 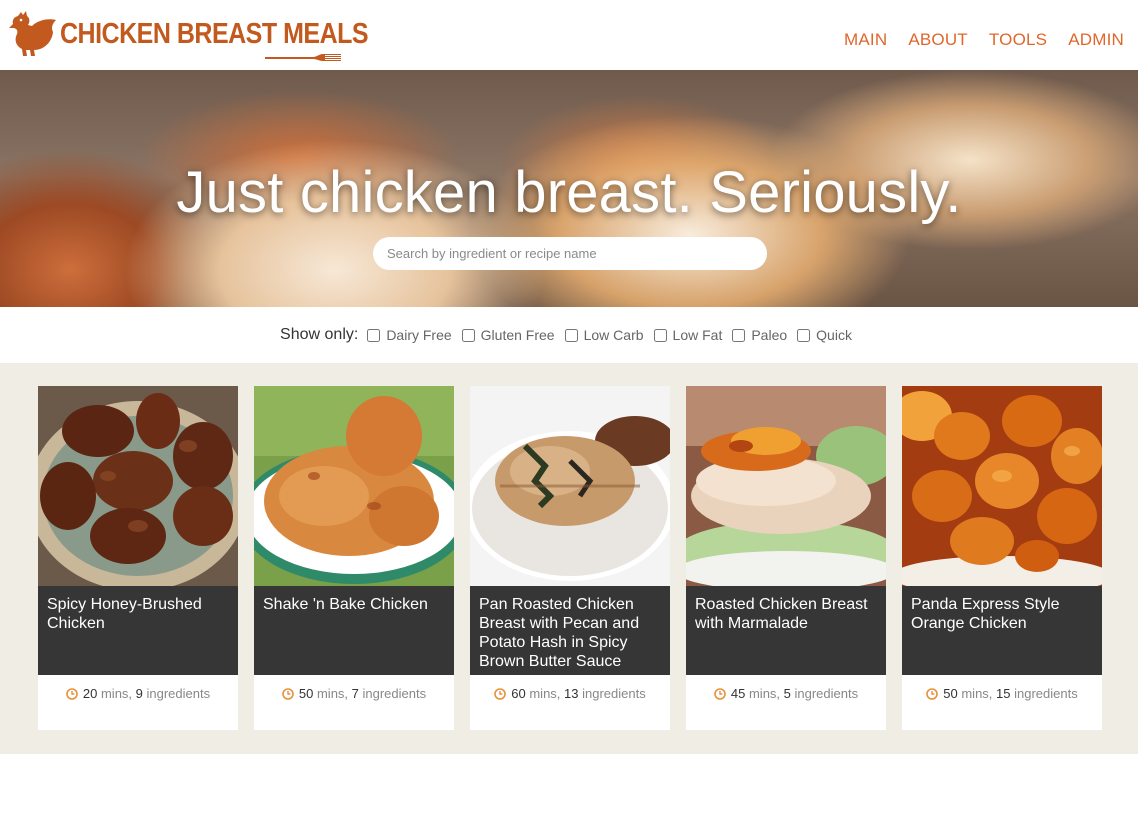 I want to click on recipe-ingredients-count: 15, so click(x=1003, y=693).